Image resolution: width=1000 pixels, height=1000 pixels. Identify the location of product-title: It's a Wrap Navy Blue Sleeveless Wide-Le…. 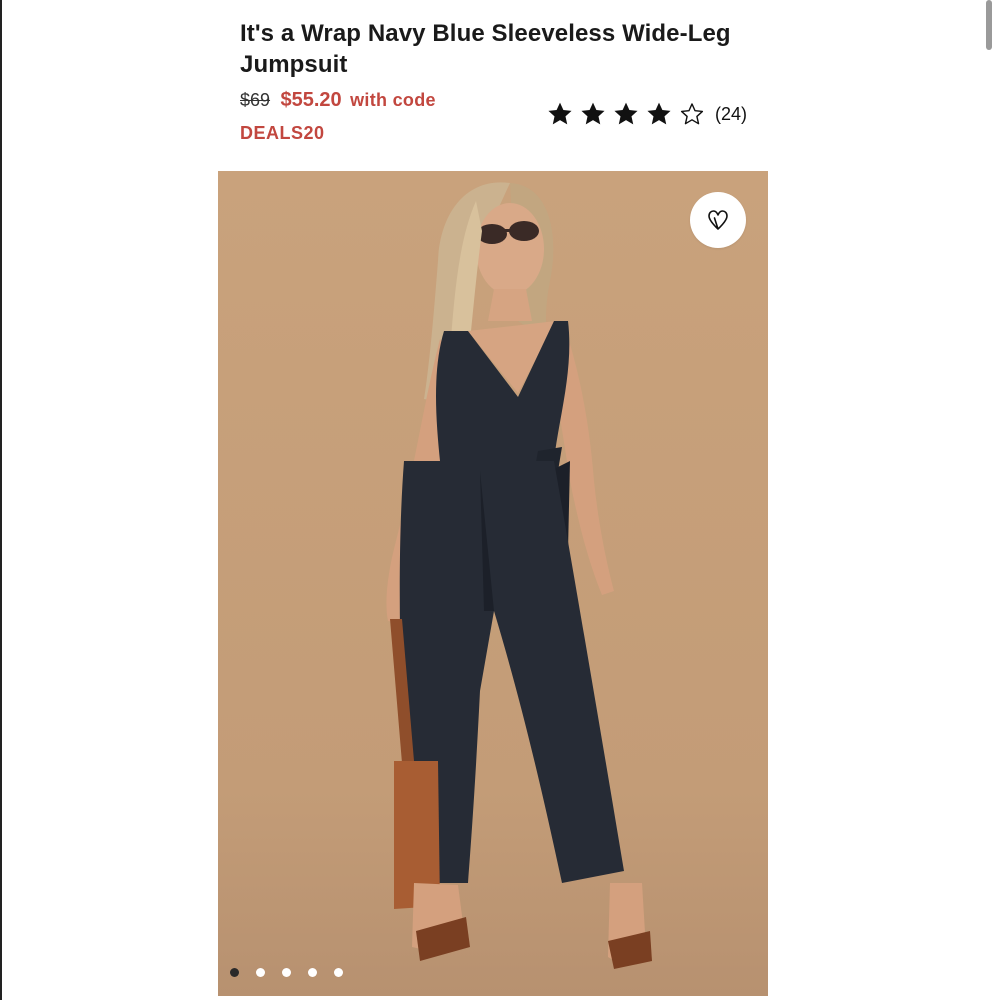
(485, 49).